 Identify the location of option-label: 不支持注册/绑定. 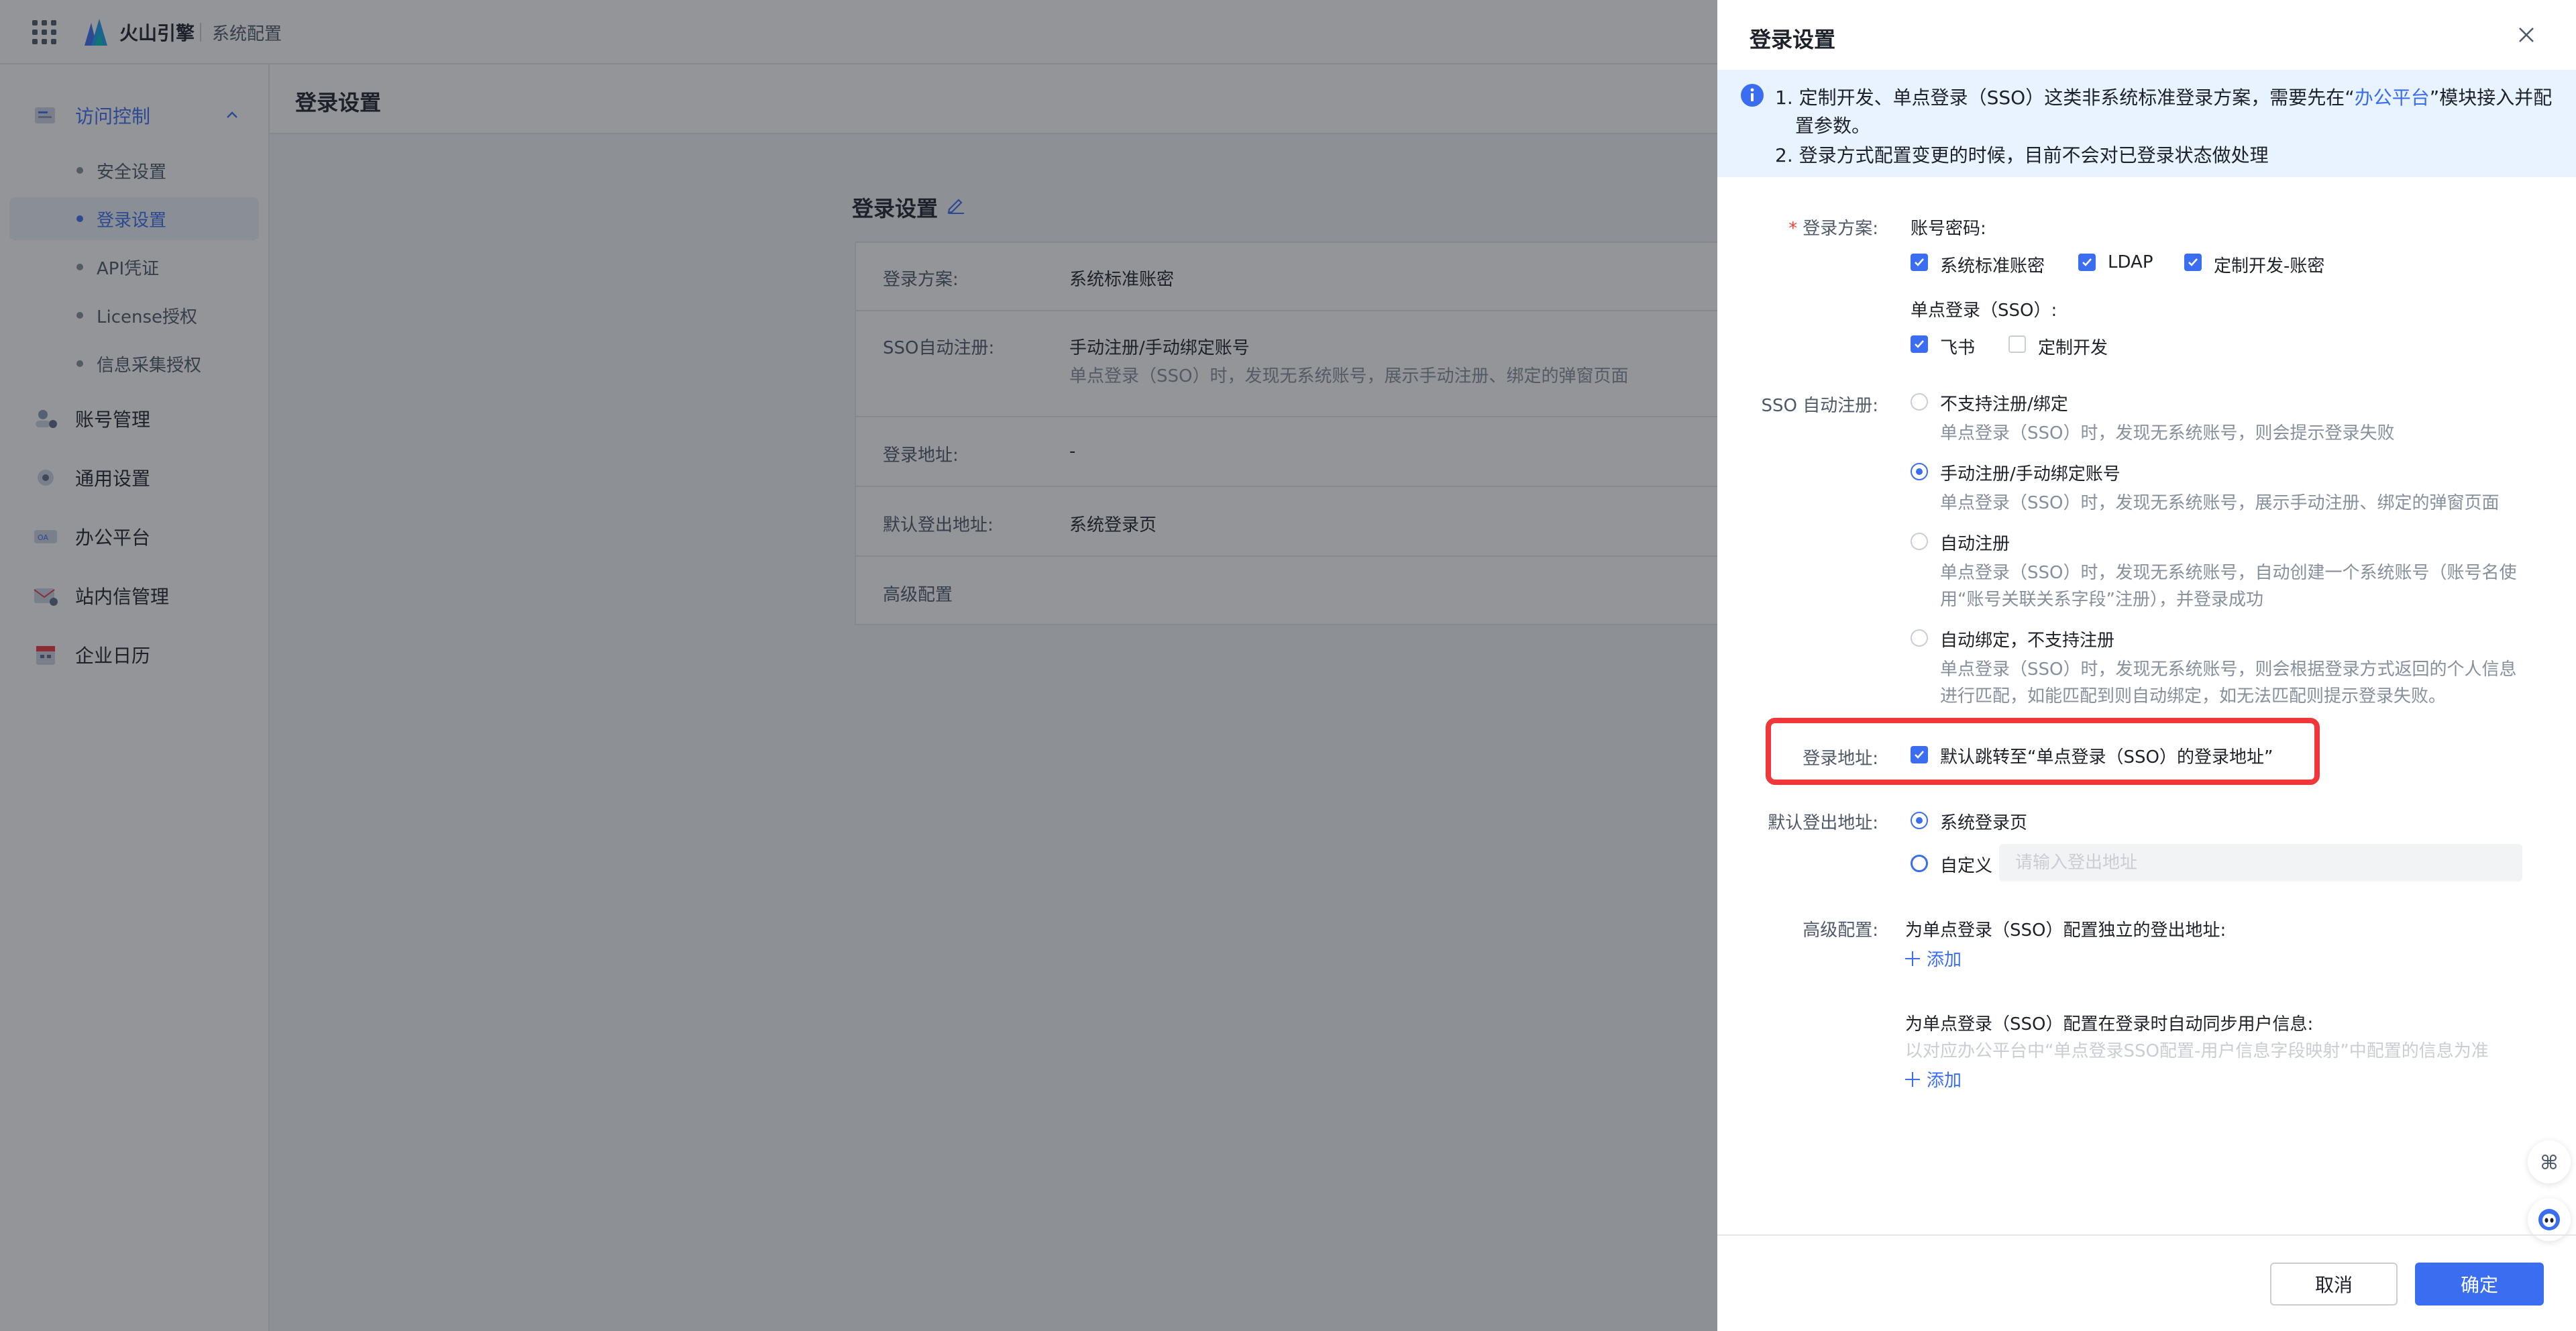
(2004, 404).